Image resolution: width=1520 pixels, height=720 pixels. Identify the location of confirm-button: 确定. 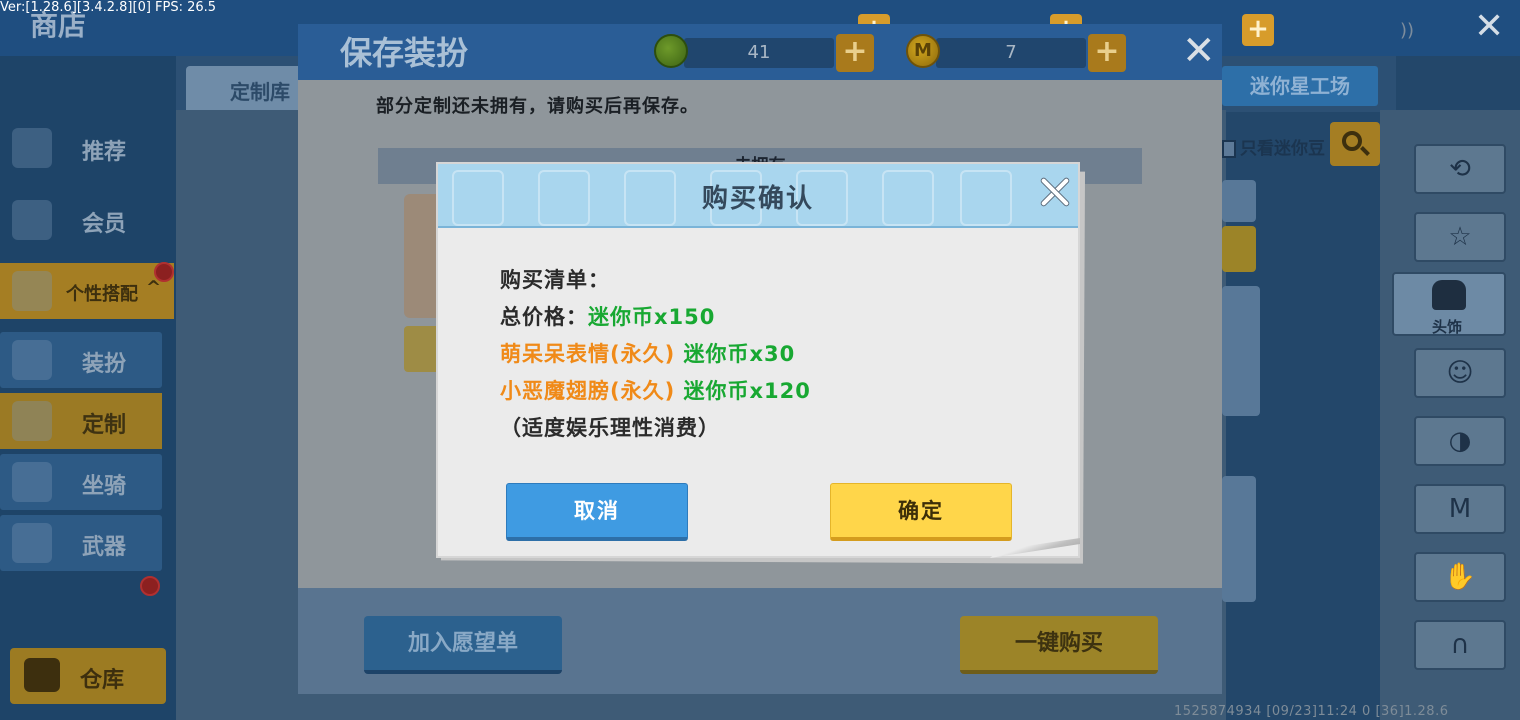
(921, 512).